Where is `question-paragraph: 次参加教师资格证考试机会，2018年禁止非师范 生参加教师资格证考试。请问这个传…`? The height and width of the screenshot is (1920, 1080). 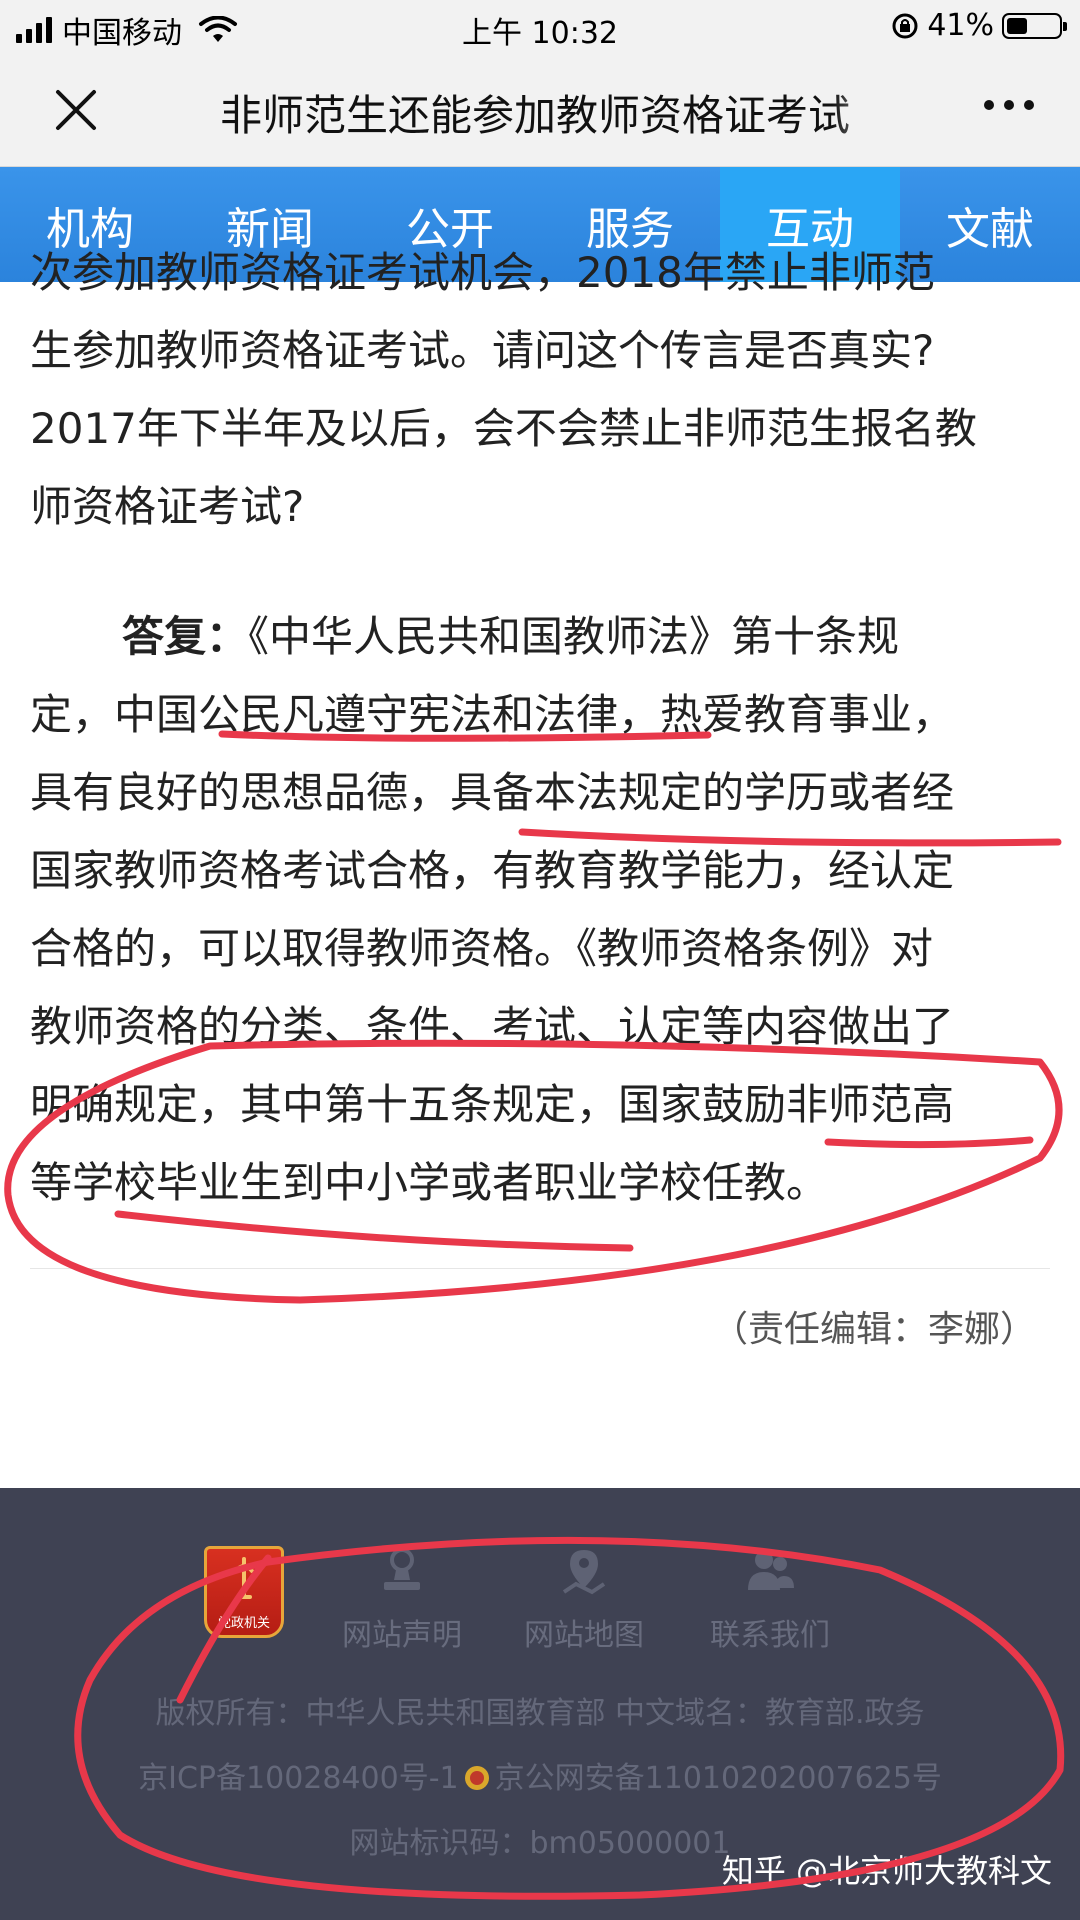
question-paragraph: 次参加教师资格证考试机会，2018年禁止非师范 生参加教师资格证考试。请问这个传… is located at coordinates (503, 390).